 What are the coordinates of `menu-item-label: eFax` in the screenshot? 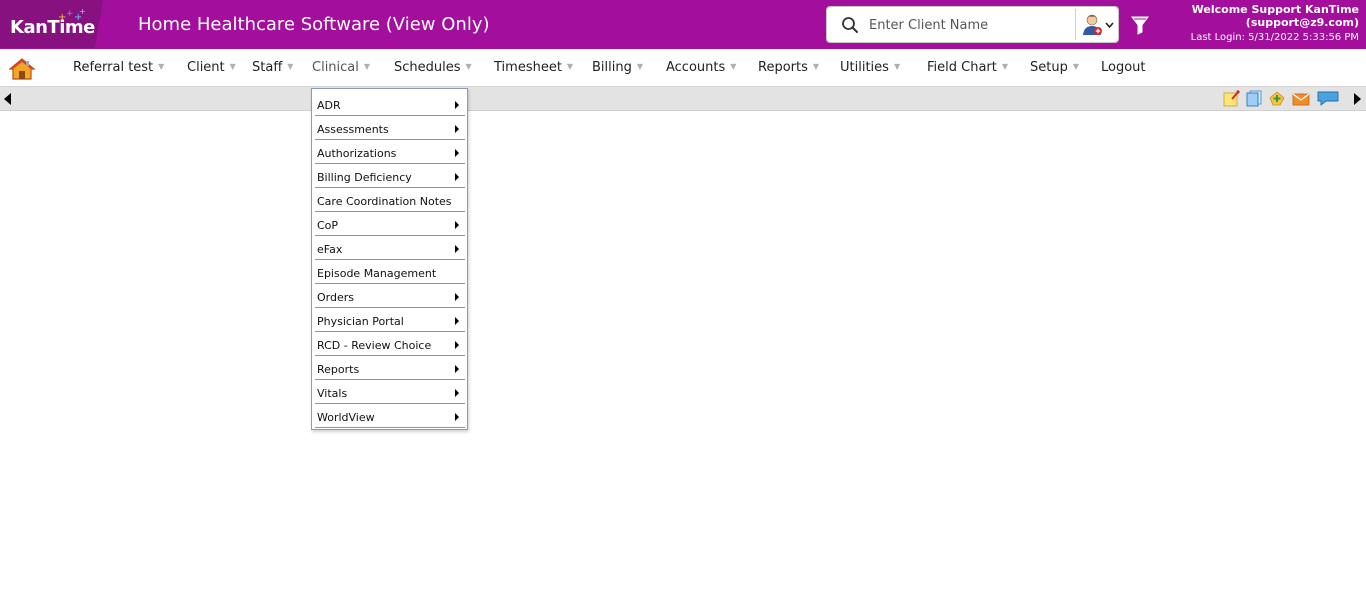 It's located at (330, 249).